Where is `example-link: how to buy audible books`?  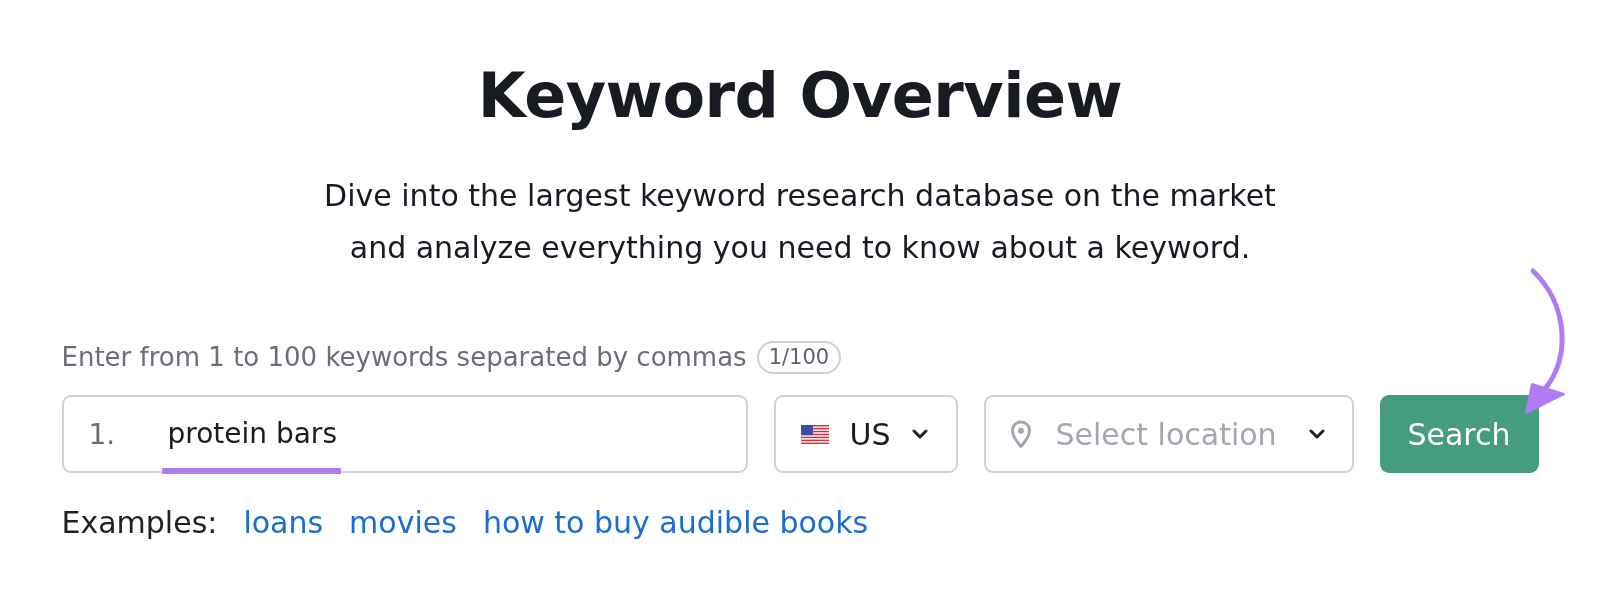
example-link: how to buy audible books is located at coordinates (675, 523).